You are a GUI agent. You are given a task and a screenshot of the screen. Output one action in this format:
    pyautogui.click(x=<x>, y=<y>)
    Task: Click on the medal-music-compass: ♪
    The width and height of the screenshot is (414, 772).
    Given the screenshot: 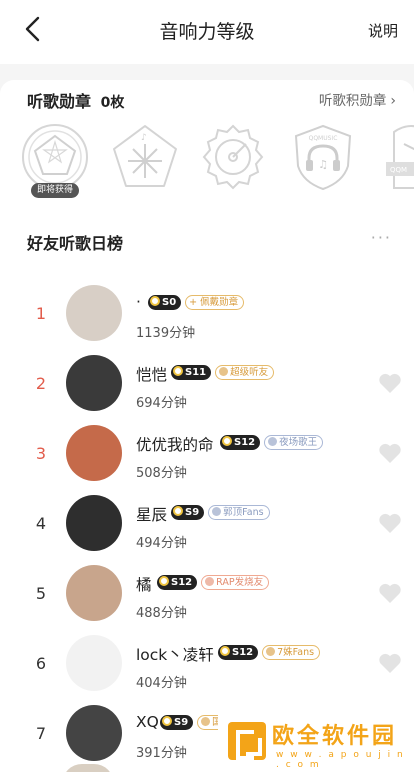 What is the action you would take?
    pyautogui.click(x=145, y=160)
    